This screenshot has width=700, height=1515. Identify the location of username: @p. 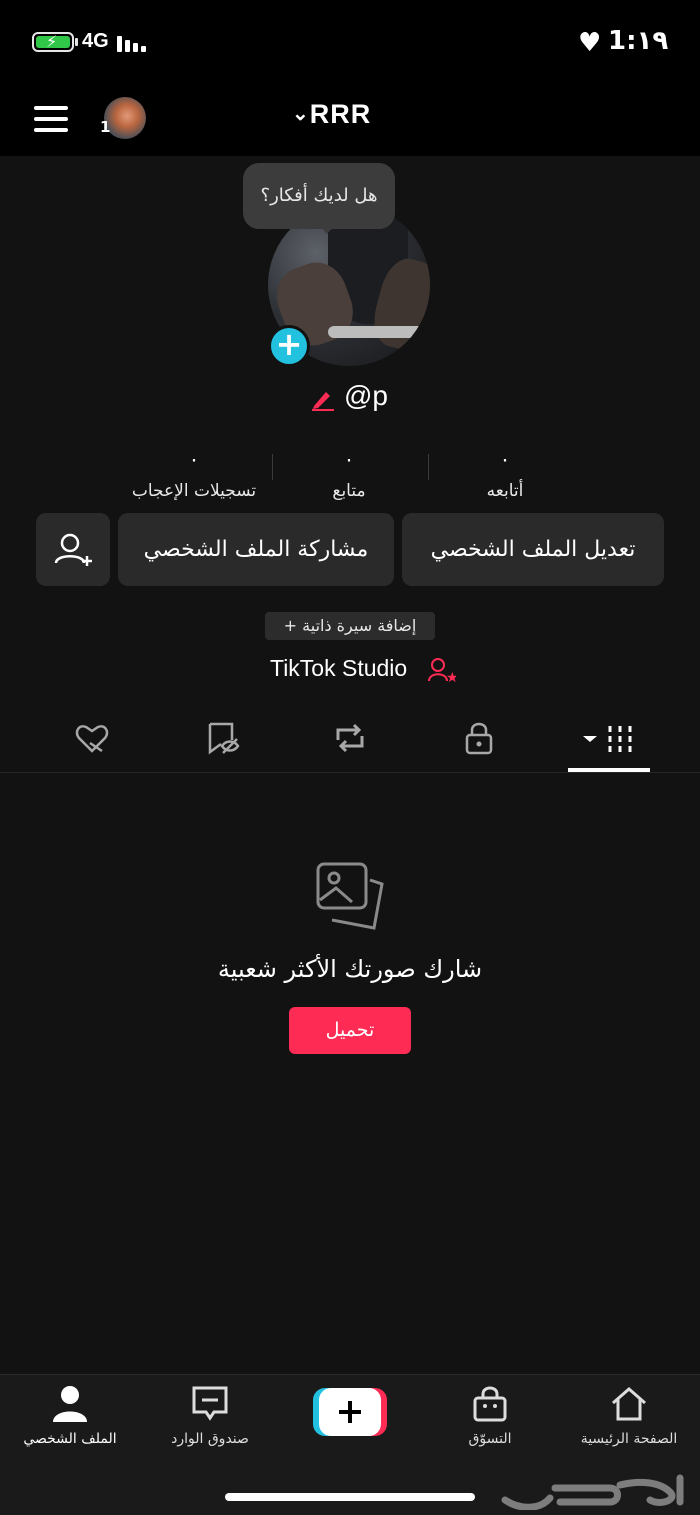
(366, 395).